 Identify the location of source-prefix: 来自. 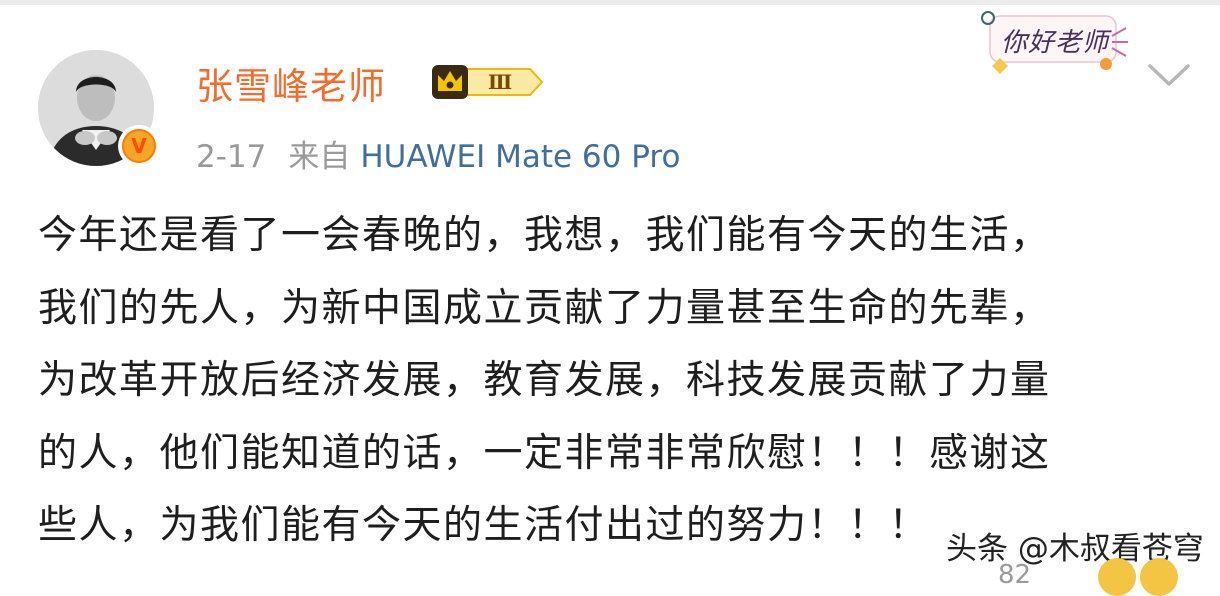
(319, 157).